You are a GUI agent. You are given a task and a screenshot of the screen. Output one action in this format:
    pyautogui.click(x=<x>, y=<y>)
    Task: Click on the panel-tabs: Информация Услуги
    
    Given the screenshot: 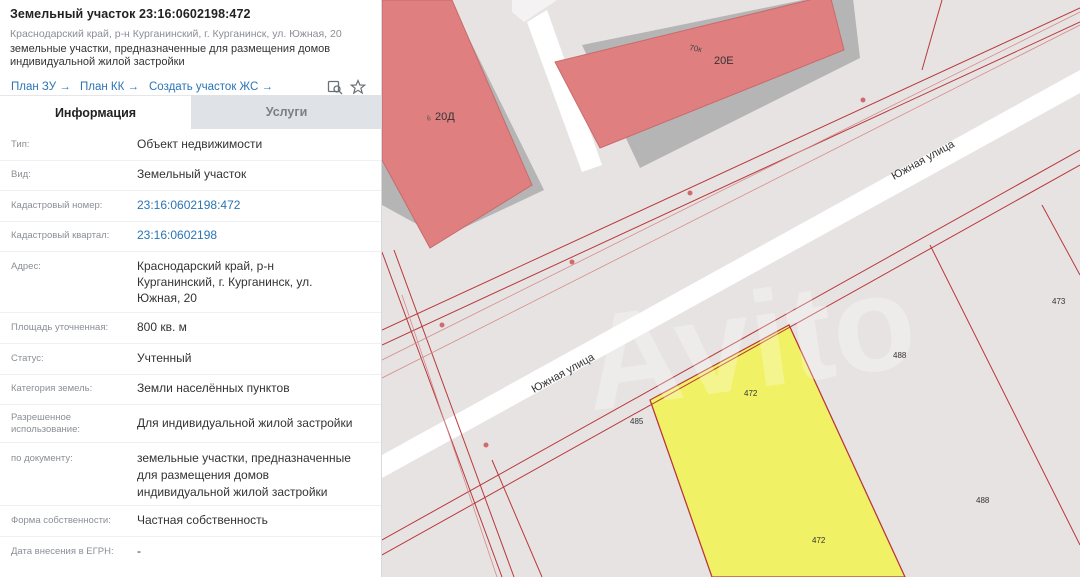 What is the action you would take?
    pyautogui.click(x=190, y=112)
    